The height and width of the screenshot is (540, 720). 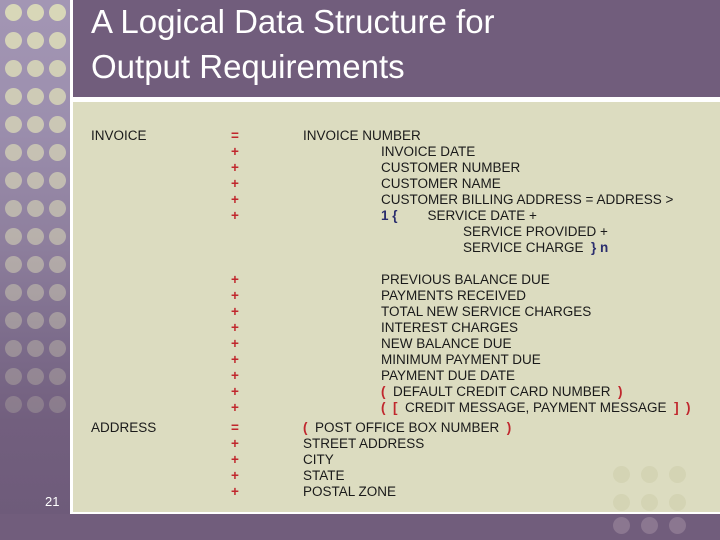 I want to click on row-text: CITY, so click(x=318, y=459).